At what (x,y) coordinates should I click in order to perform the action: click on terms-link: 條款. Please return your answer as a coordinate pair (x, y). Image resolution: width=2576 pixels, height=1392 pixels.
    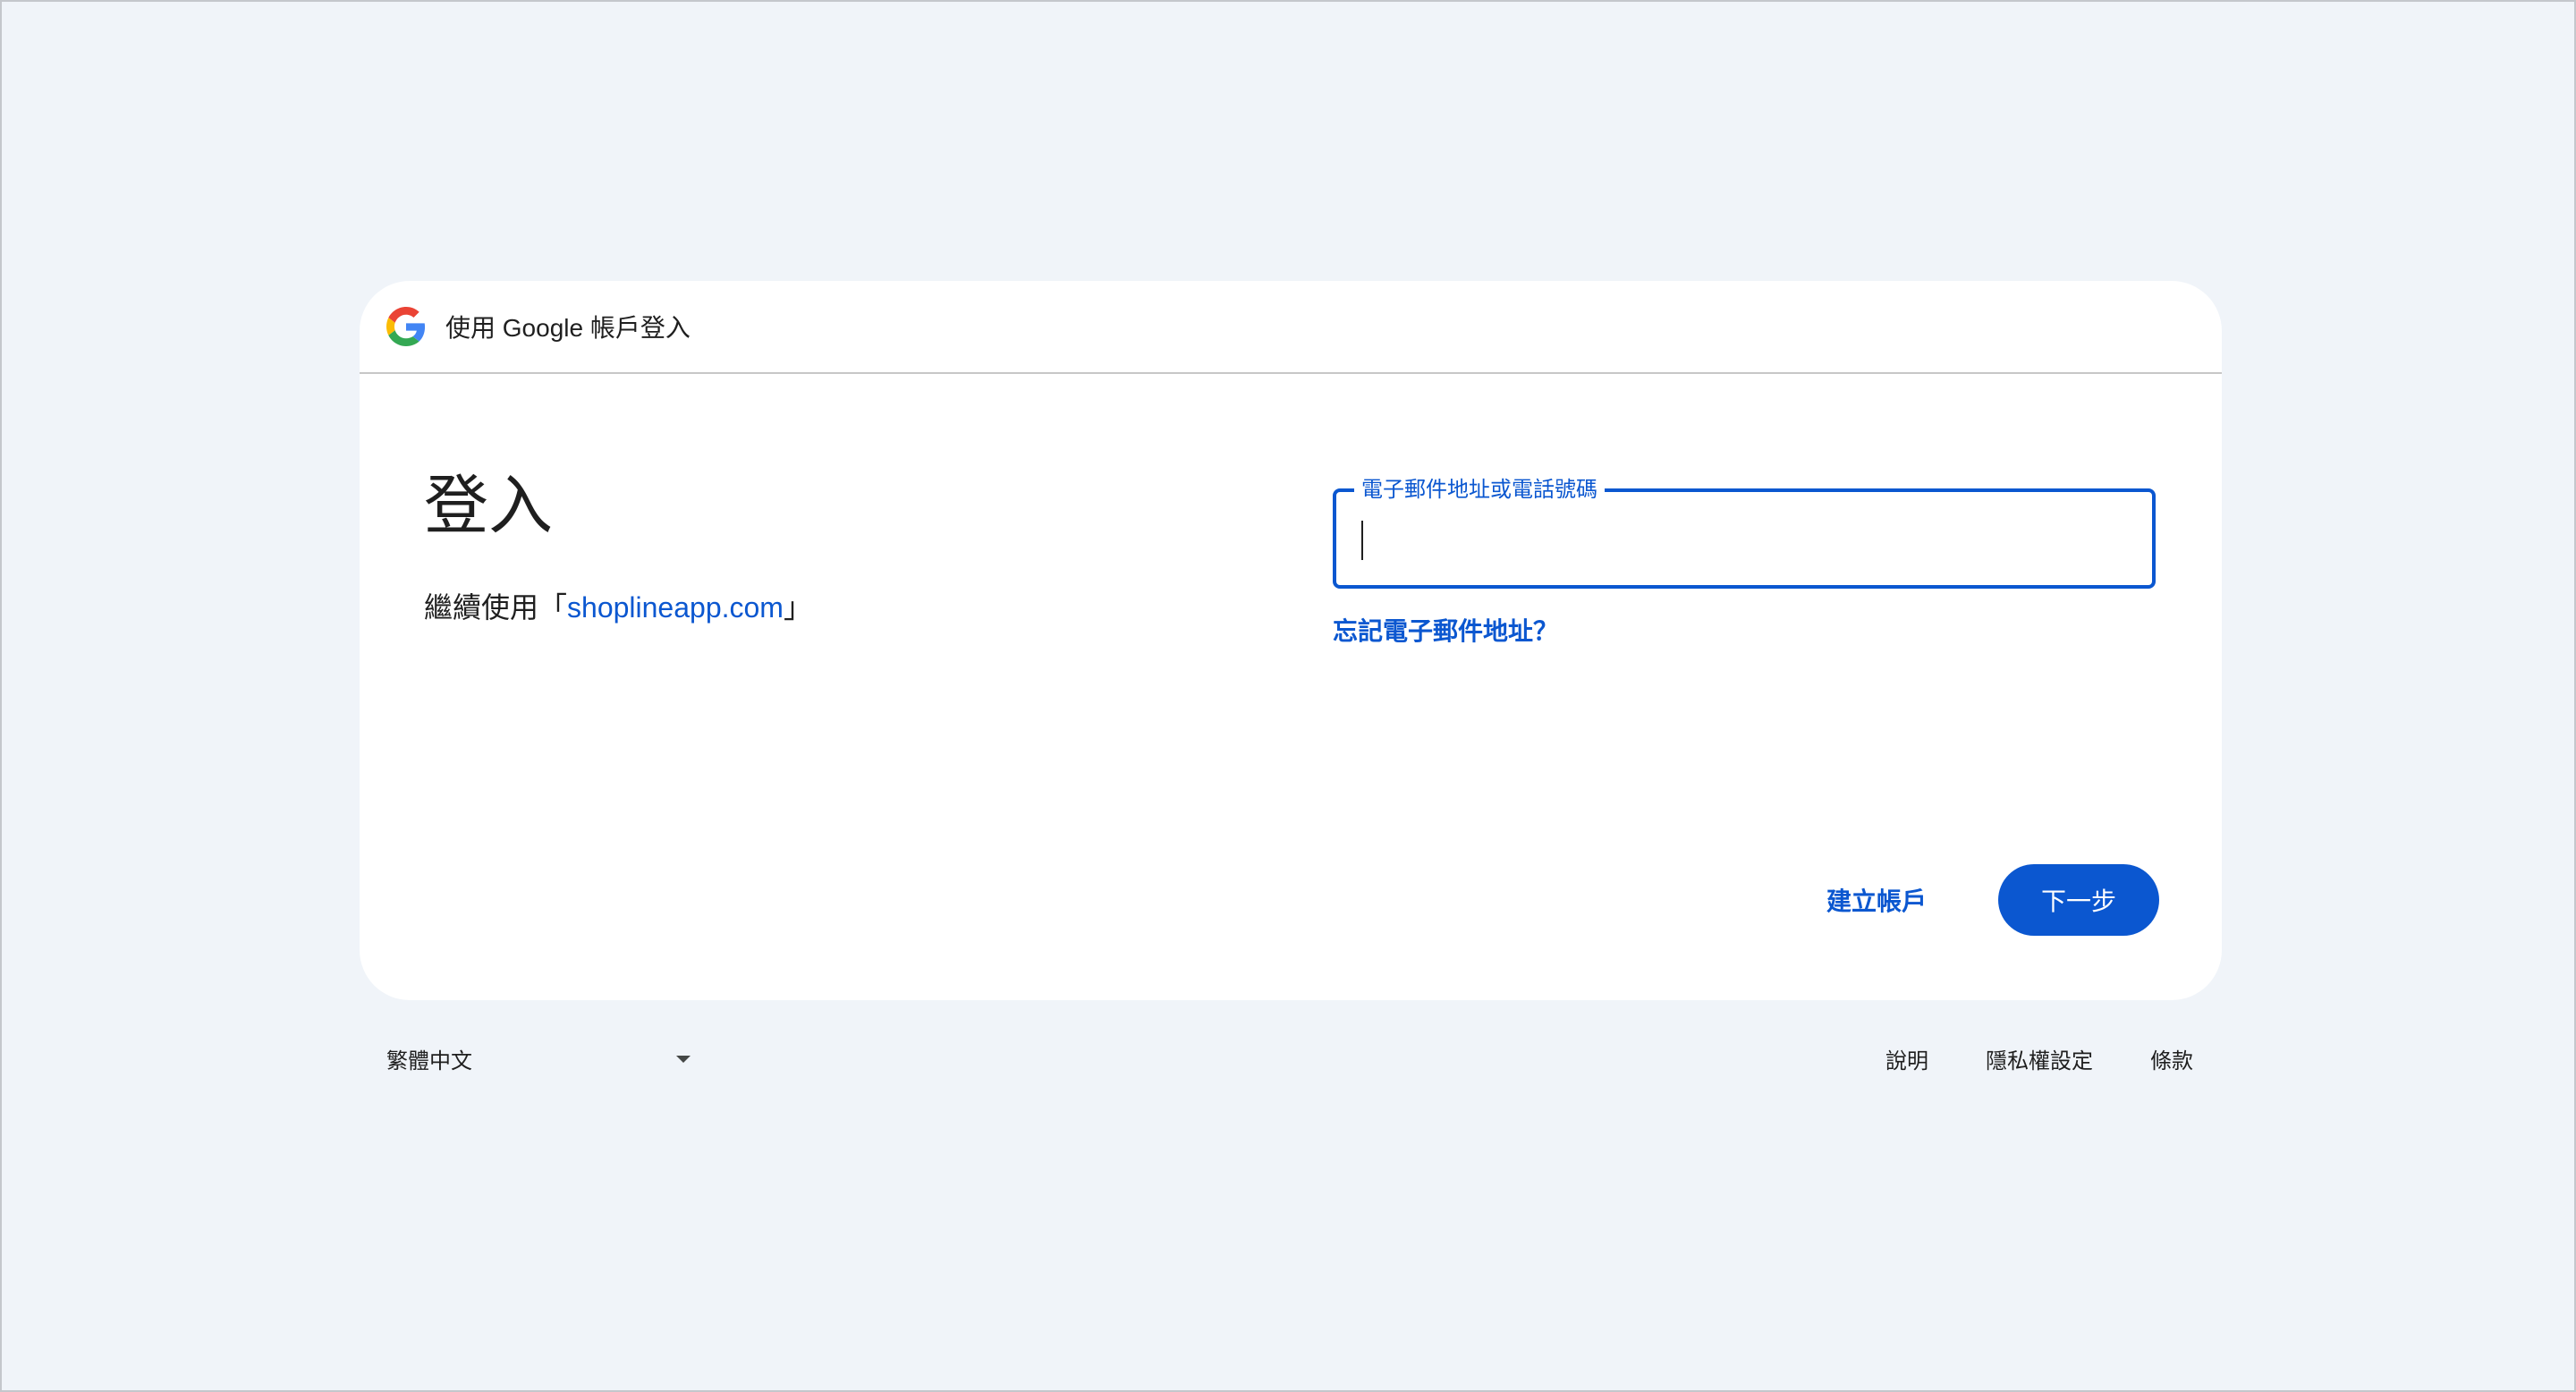
    Looking at the image, I should click on (2171, 1058).